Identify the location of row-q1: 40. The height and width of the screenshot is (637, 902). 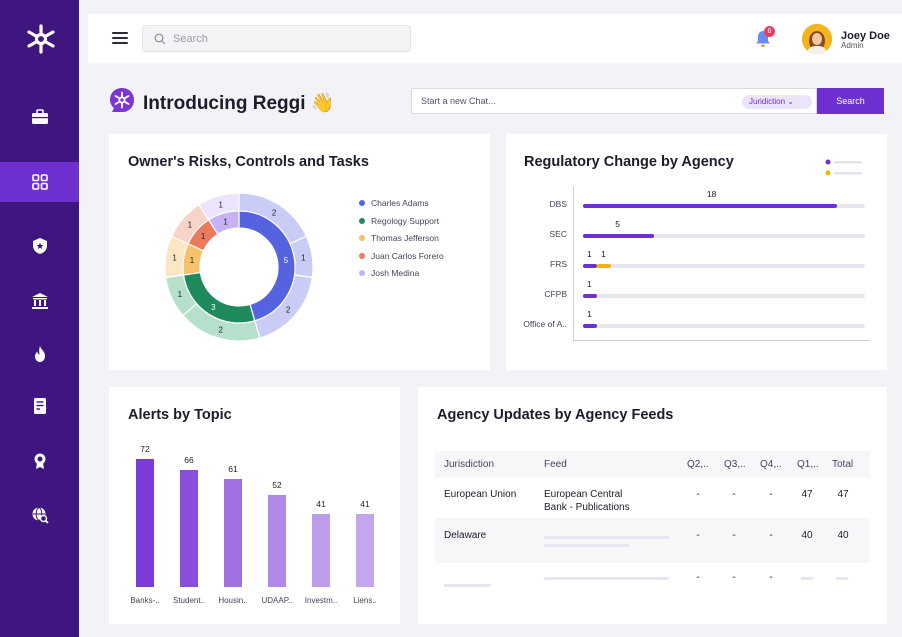
(807, 535).